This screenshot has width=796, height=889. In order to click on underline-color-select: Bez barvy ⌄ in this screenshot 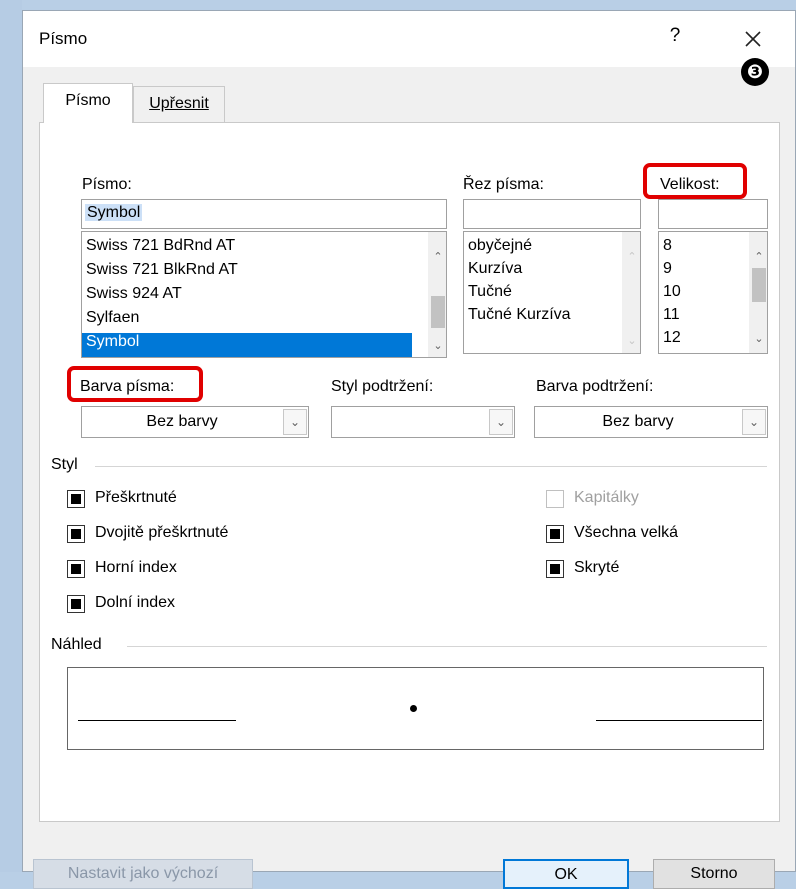, I will do `click(651, 422)`.